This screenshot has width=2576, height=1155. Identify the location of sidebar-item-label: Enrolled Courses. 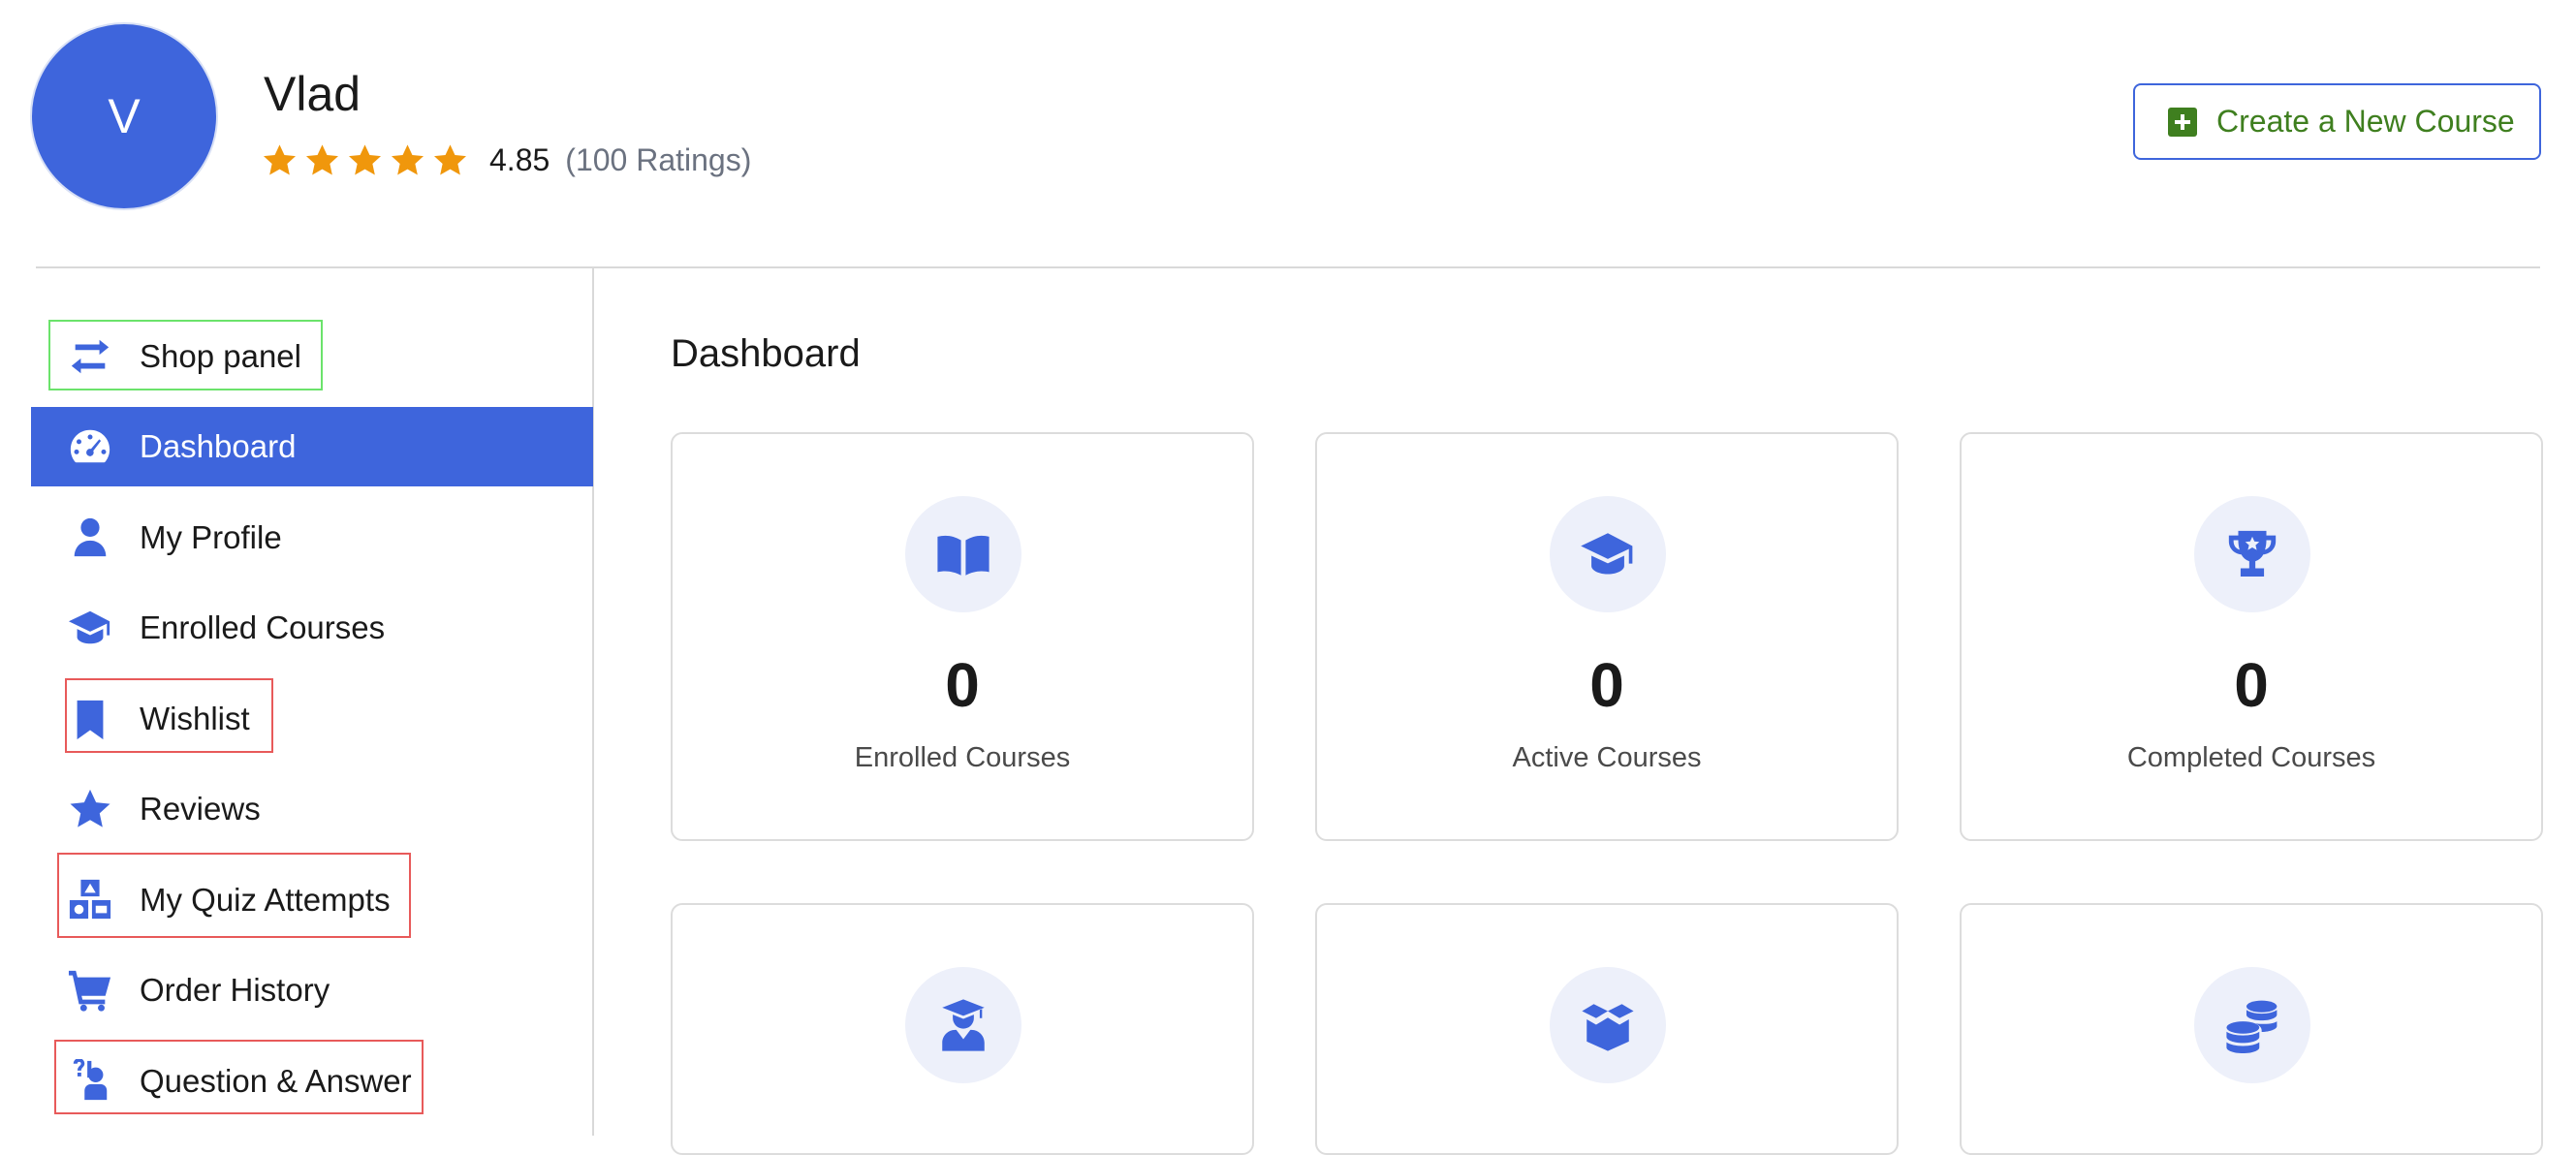
(263, 627).